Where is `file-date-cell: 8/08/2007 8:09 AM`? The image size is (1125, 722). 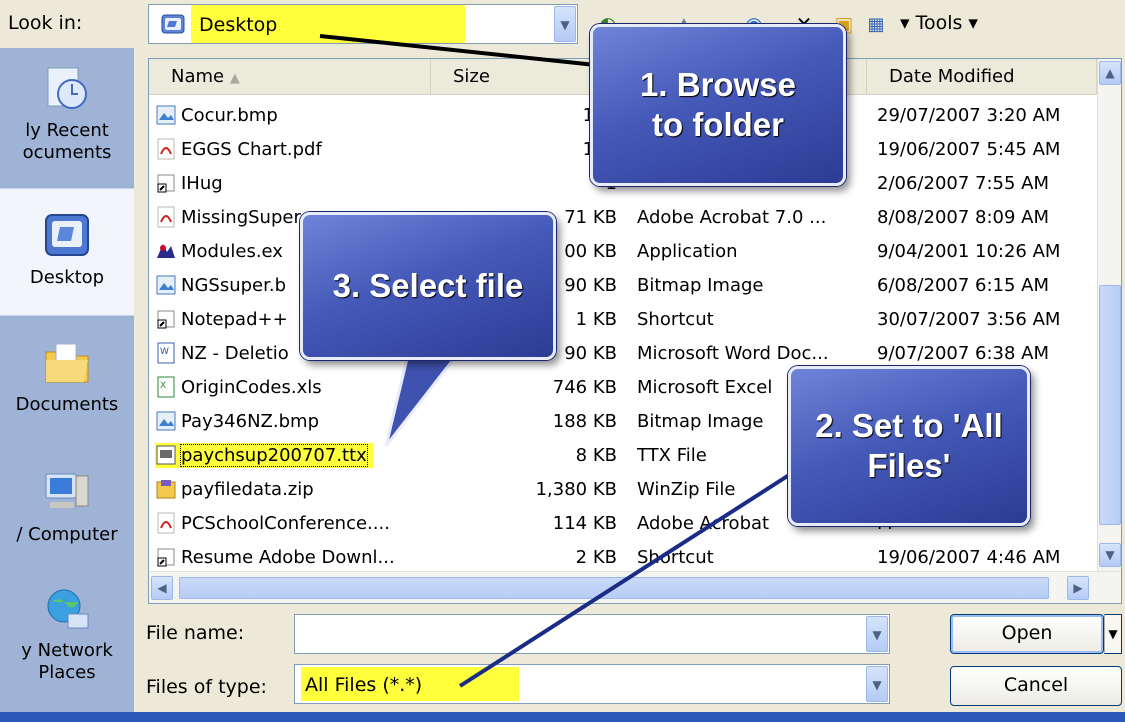
file-date-cell: 8/08/2007 8:09 AM is located at coordinates (963, 217).